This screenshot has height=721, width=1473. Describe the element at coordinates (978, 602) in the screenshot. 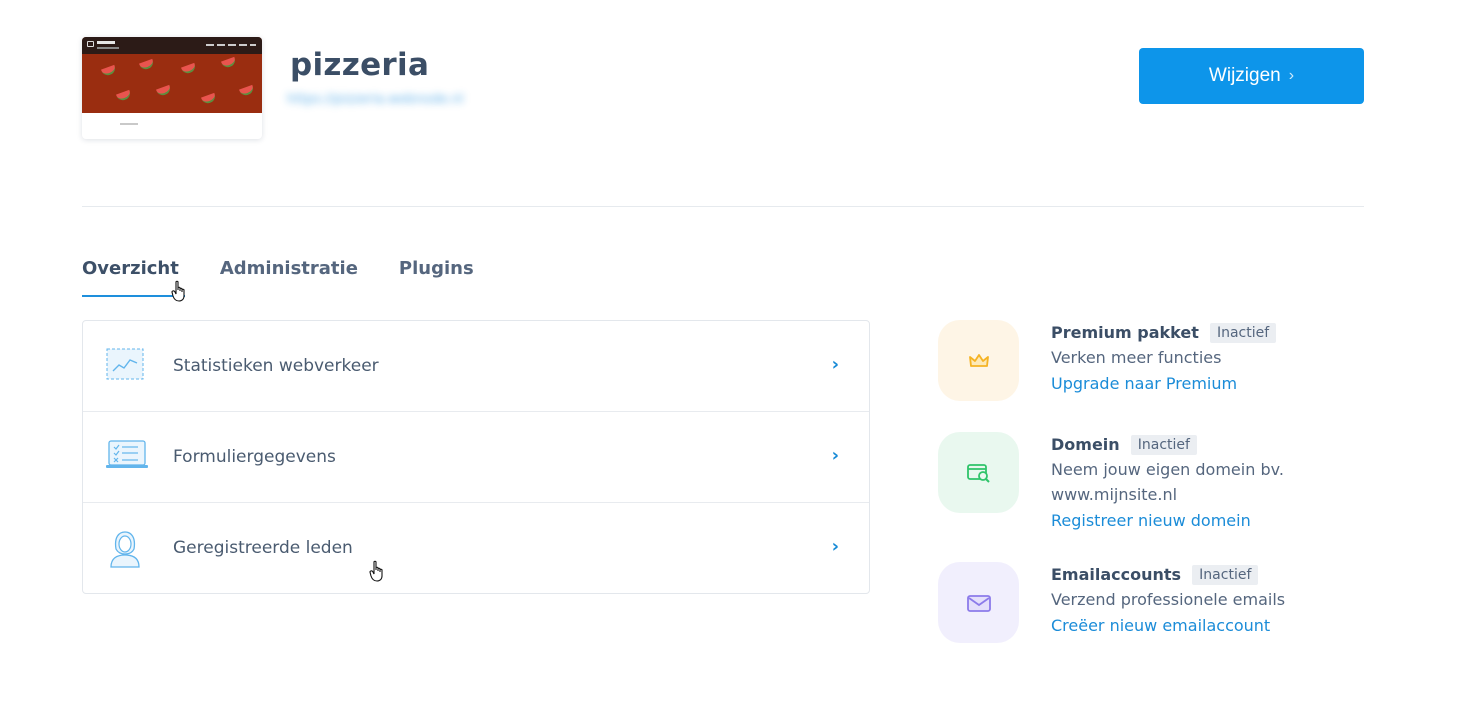

I see `envelope-icon` at that location.